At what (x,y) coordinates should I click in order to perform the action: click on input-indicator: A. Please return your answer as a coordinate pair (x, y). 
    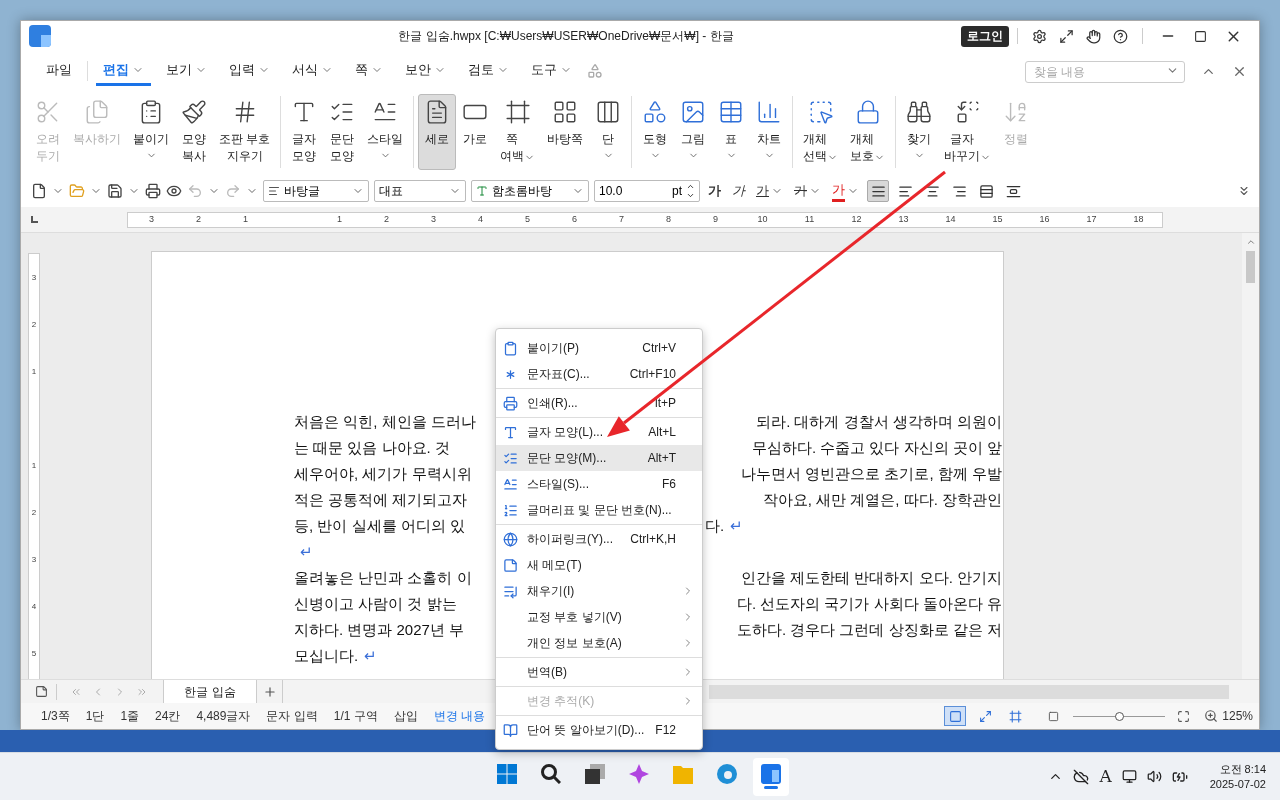
    Looking at the image, I should click on (1105, 776).